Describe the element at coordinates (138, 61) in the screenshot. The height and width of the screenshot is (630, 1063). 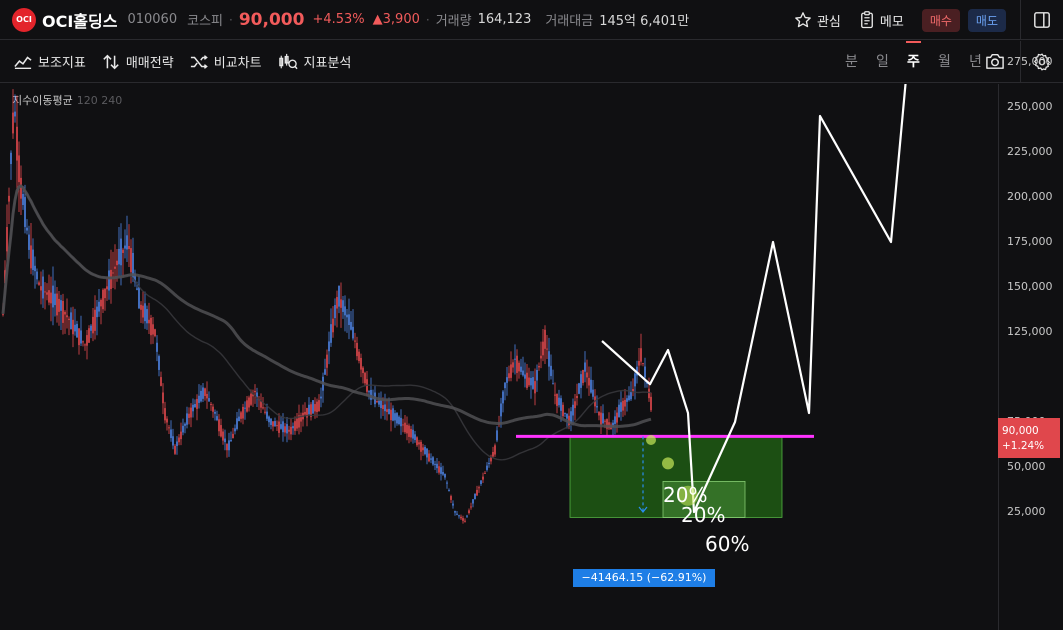
I see `strategy-button: 매매전략` at that location.